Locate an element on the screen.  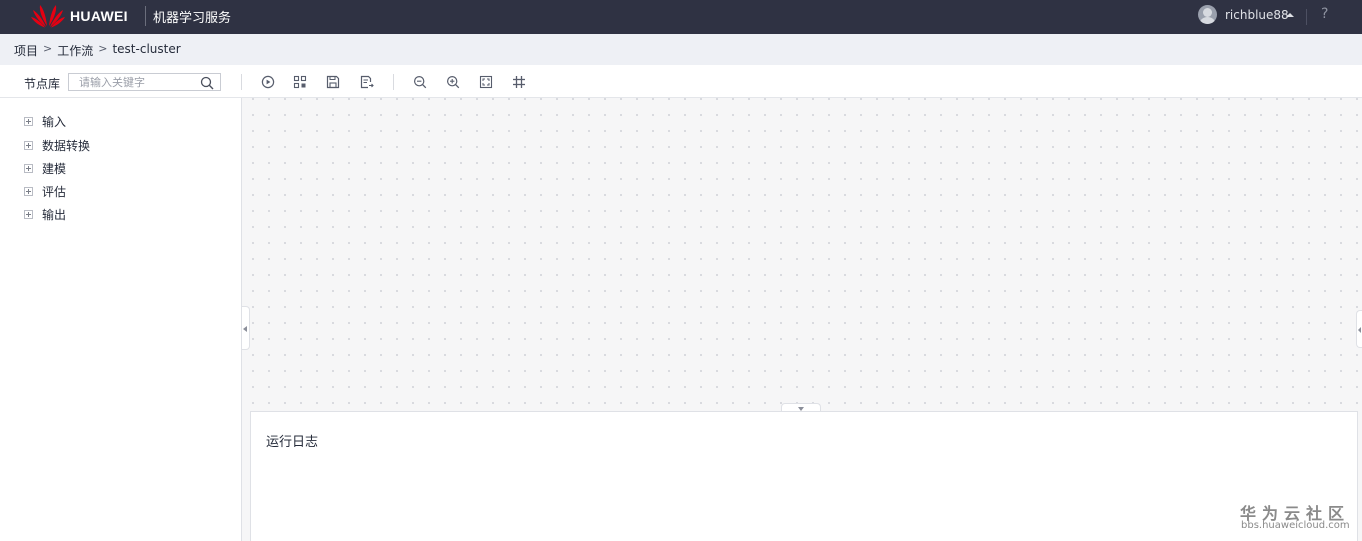
zoom-in-icon is located at coordinates (453, 82).